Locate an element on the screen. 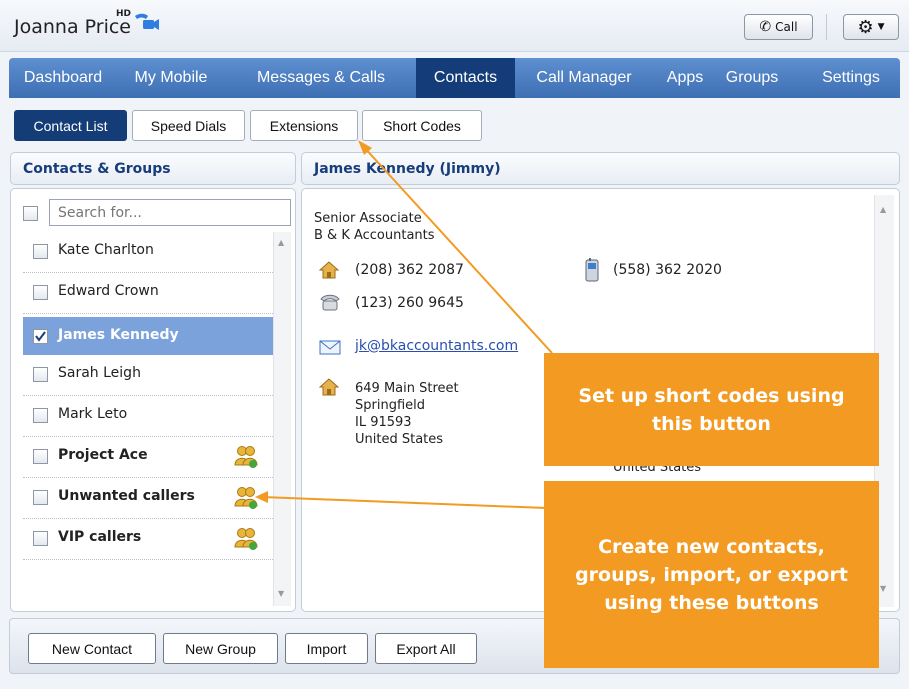 This screenshot has height=689, width=909. nav-contacts: Contacts is located at coordinates (465, 78).